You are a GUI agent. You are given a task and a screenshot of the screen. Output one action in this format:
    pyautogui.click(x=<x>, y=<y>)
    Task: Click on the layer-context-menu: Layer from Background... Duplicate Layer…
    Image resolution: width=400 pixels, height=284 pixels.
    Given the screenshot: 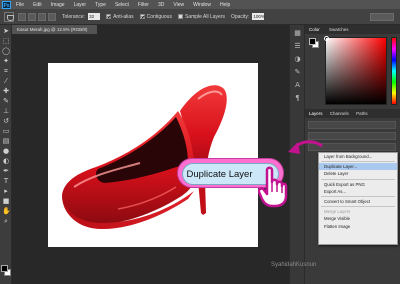 What is the action you would take?
    pyautogui.click(x=358, y=198)
    